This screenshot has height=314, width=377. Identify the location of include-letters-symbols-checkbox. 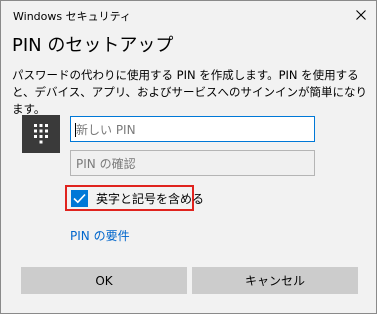
(79, 198).